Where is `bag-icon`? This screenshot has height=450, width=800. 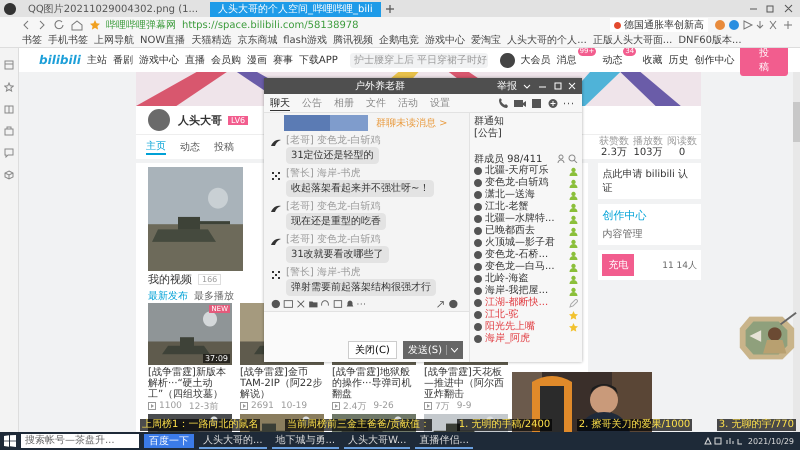 bag-icon is located at coordinates (9, 131).